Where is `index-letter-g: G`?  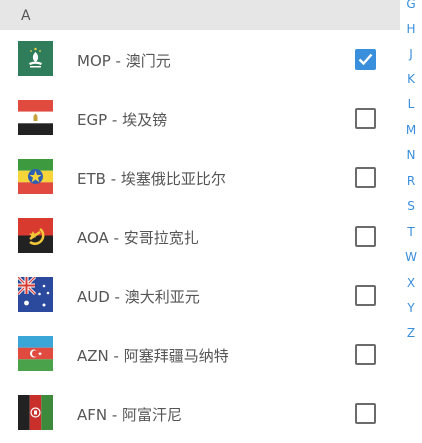
index-letter-g: G is located at coordinates (411, 5).